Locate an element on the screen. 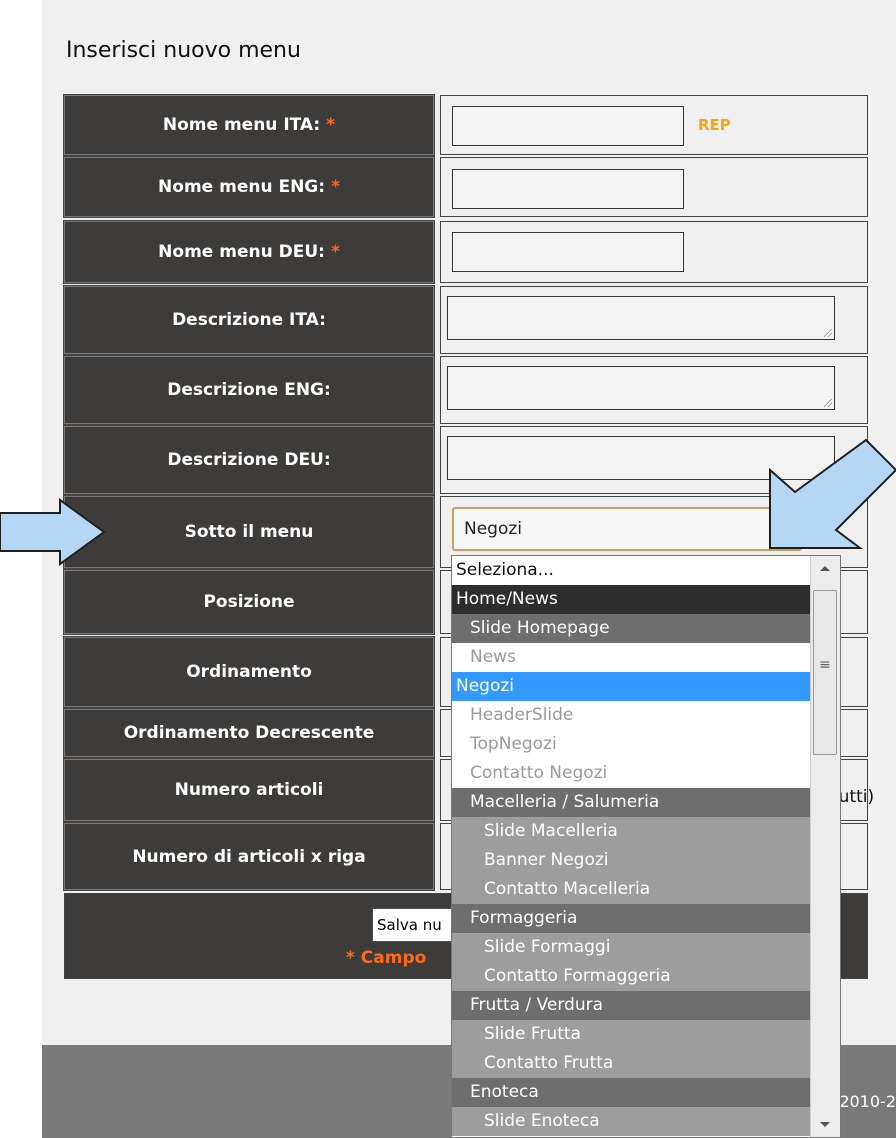  dropdown-option: TopNegozi is located at coordinates (631, 744).